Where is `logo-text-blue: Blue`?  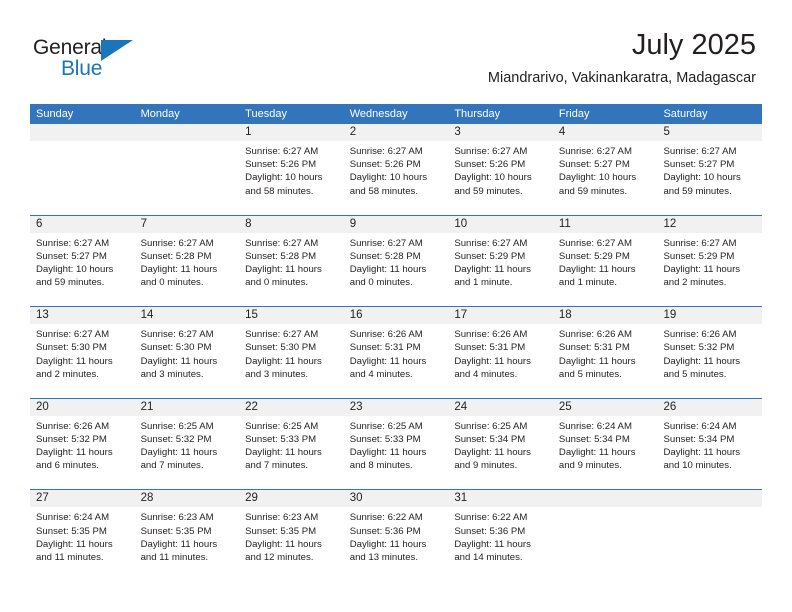 logo-text-blue: Blue is located at coordinates (82, 68).